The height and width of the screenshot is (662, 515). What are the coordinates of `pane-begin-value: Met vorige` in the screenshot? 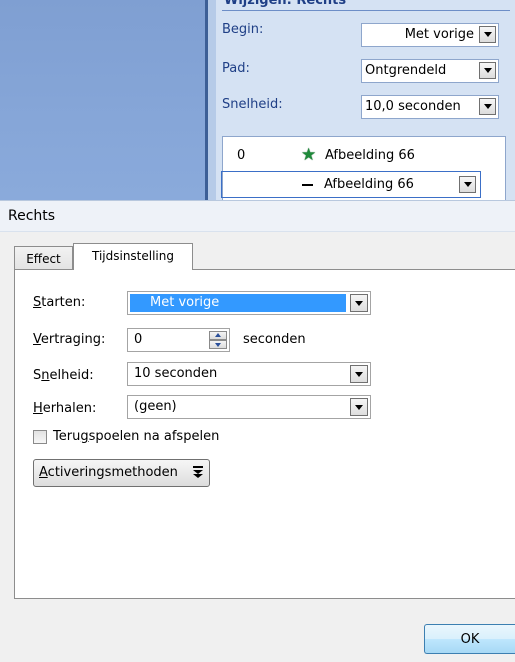 It's located at (439, 34).